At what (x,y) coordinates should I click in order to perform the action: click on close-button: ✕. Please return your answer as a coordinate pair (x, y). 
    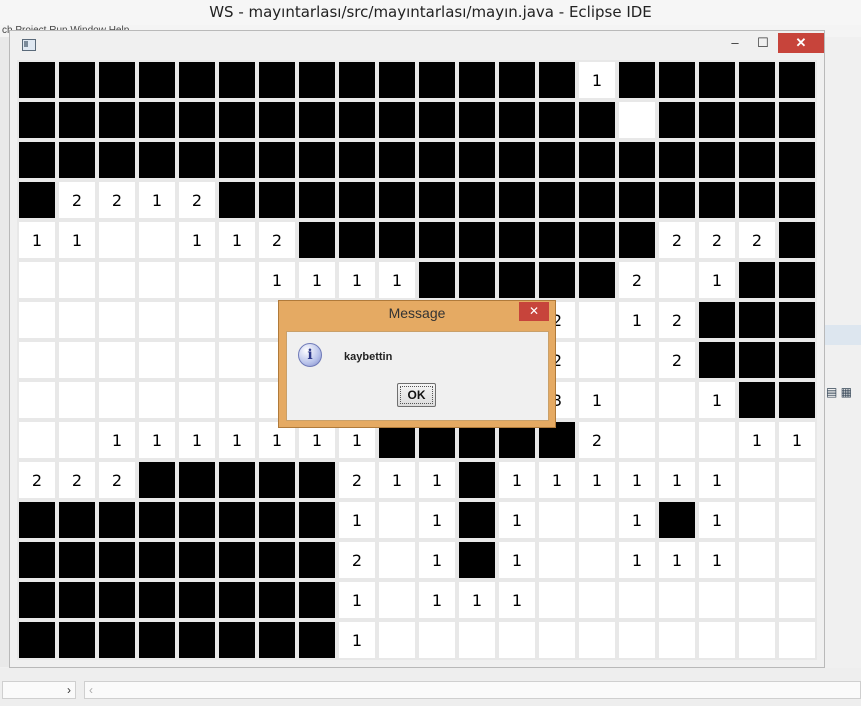
    Looking at the image, I should click on (801, 43).